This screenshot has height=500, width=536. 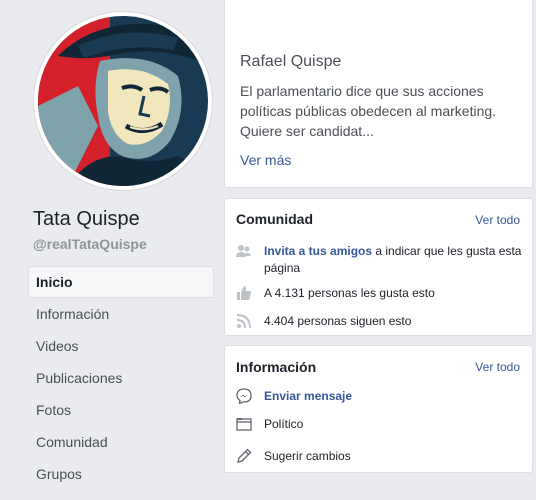 What do you see at coordinates (86, 219) in the screenshot?
I see `page-name: Tata Quispe` at bounding box center [86, 219].